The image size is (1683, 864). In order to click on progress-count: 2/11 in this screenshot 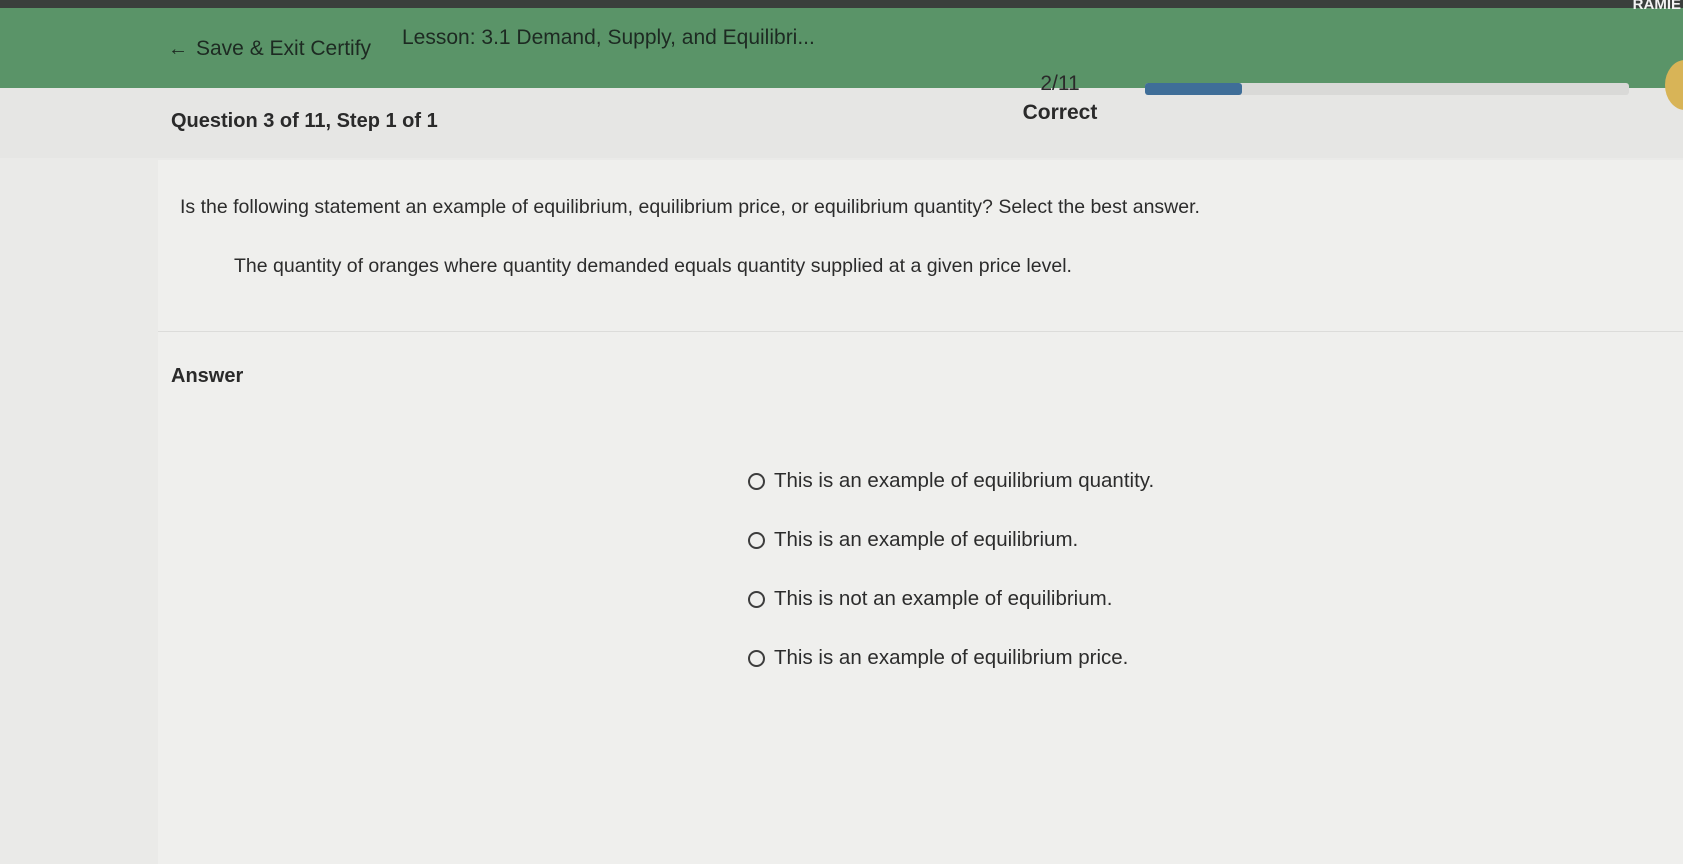, I will do `click(1060, 83)`.